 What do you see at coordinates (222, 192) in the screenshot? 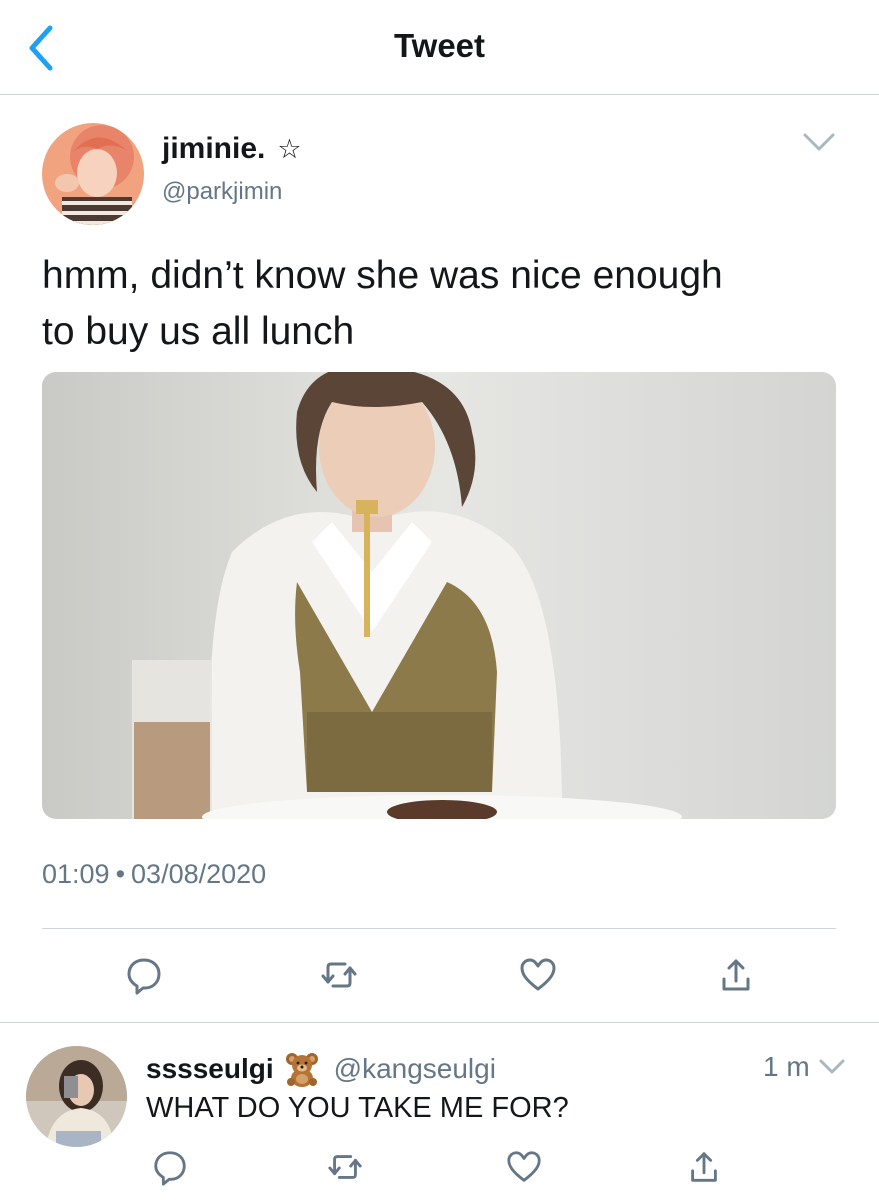
I see `user-handle: @parkjimin` at bounding box center [222, 192].